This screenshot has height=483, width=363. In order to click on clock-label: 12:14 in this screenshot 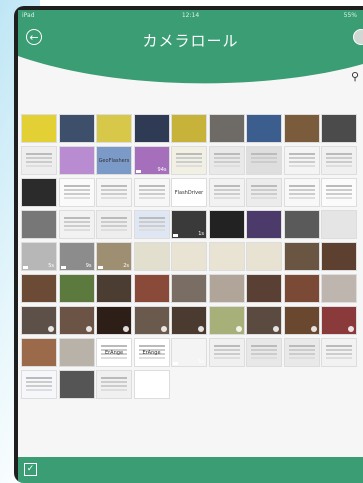, I will do `click(190, 15)`.